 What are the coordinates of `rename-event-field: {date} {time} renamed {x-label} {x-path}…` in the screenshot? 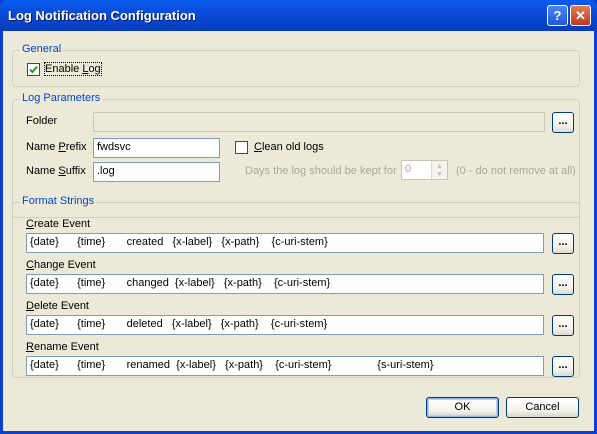 It's located at (285, 366).